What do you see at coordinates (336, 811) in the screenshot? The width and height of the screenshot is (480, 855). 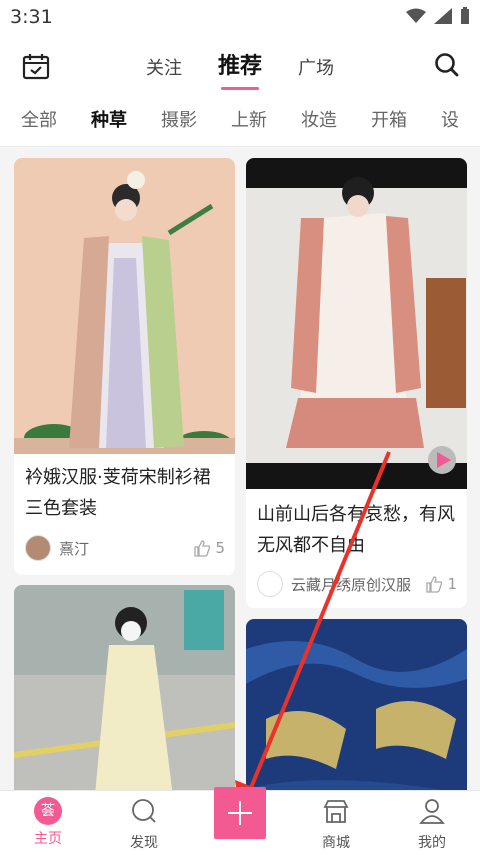 I see `shop-icon` at bounding box center [336, 811].